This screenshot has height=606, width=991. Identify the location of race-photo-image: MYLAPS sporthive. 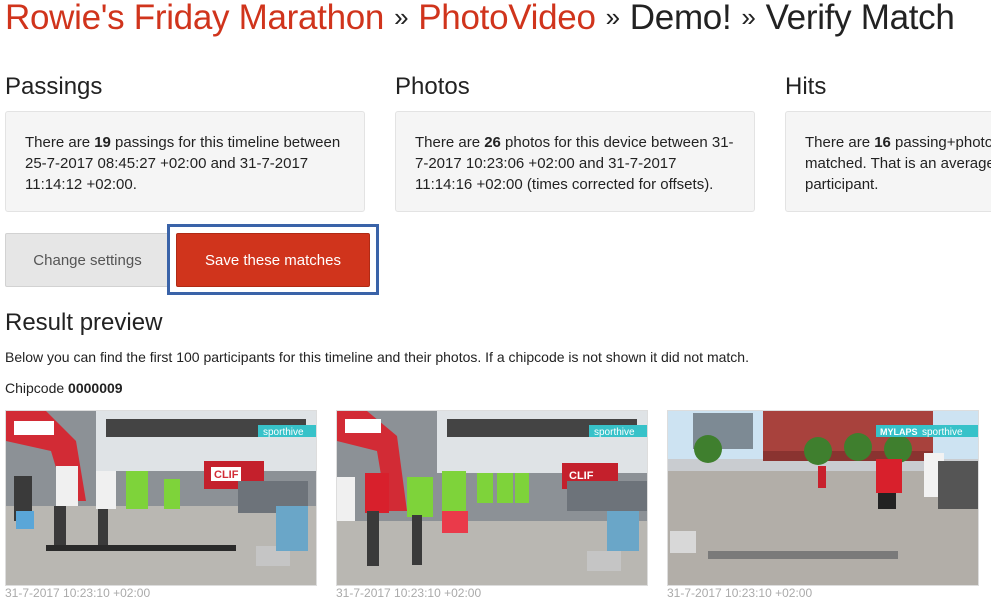
(823, 498).